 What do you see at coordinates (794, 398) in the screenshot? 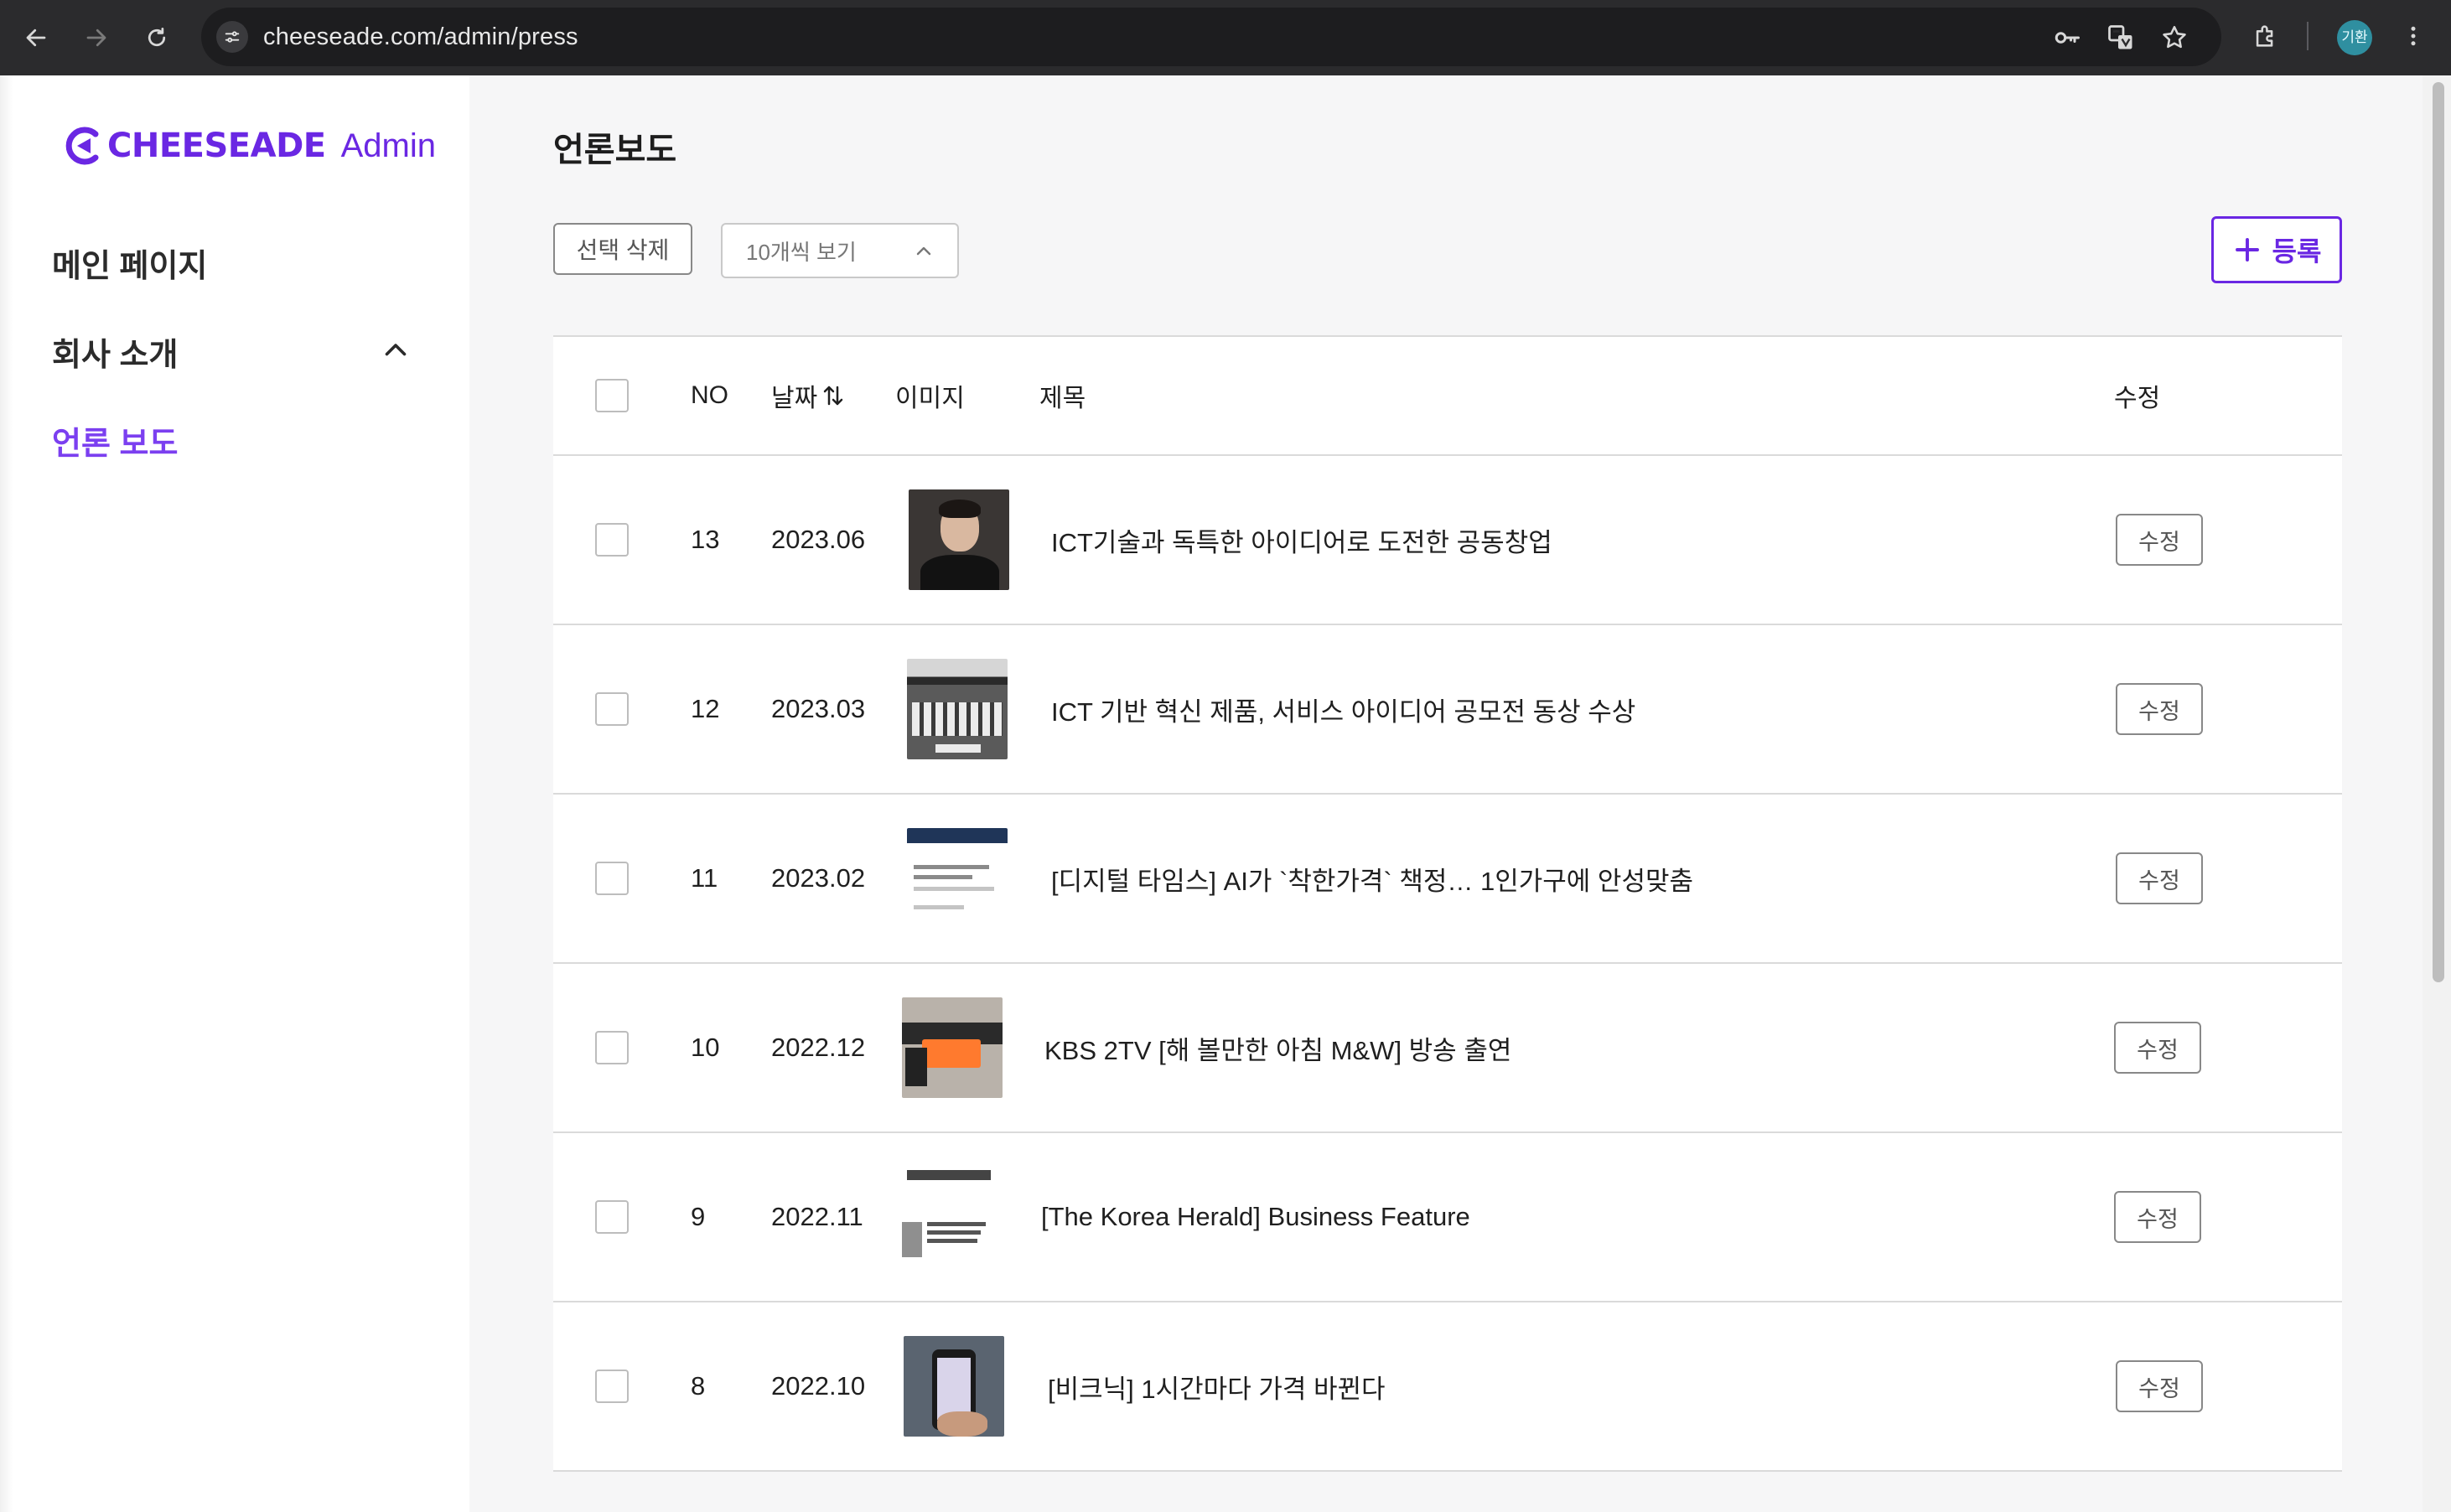
I see `header-date: 날짜` at bounding box center [794, 398].